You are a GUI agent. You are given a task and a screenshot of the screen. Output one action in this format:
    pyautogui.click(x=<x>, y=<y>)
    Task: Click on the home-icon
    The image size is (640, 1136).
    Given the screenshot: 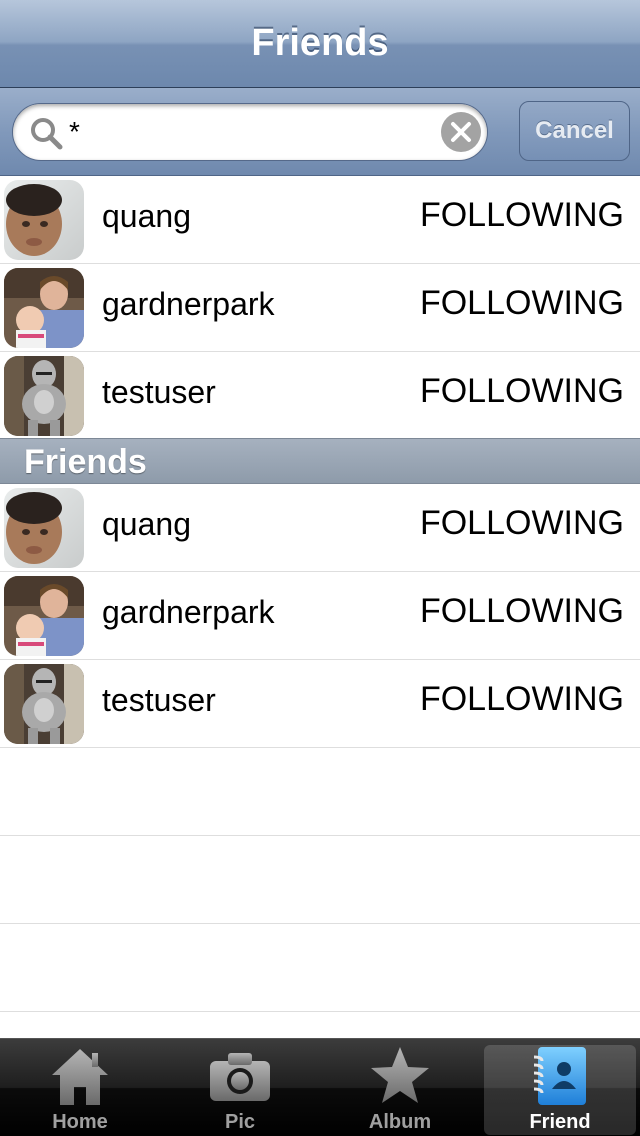 What is the action you would take?
    pyautogui.click(x=80, y=1077)
    